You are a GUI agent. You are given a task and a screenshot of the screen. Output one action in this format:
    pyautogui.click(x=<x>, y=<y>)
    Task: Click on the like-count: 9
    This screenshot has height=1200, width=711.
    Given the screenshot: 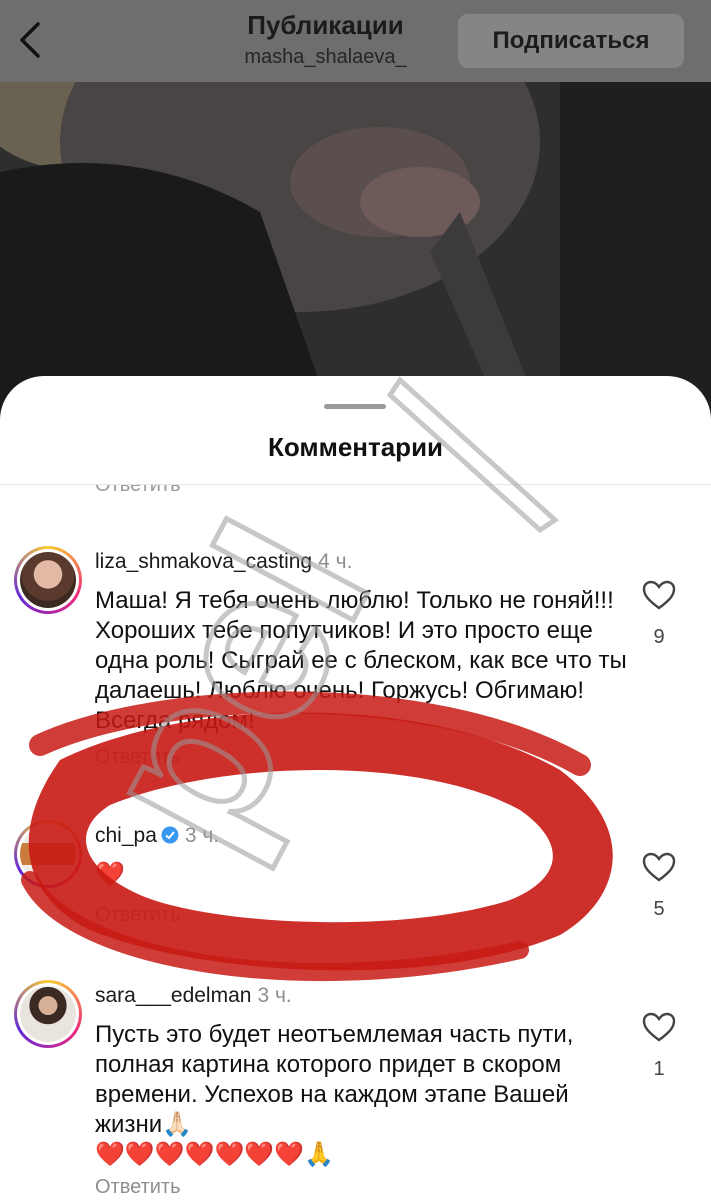 What is the action you would take?
    pyautogui.click(x=659, y=637)
    